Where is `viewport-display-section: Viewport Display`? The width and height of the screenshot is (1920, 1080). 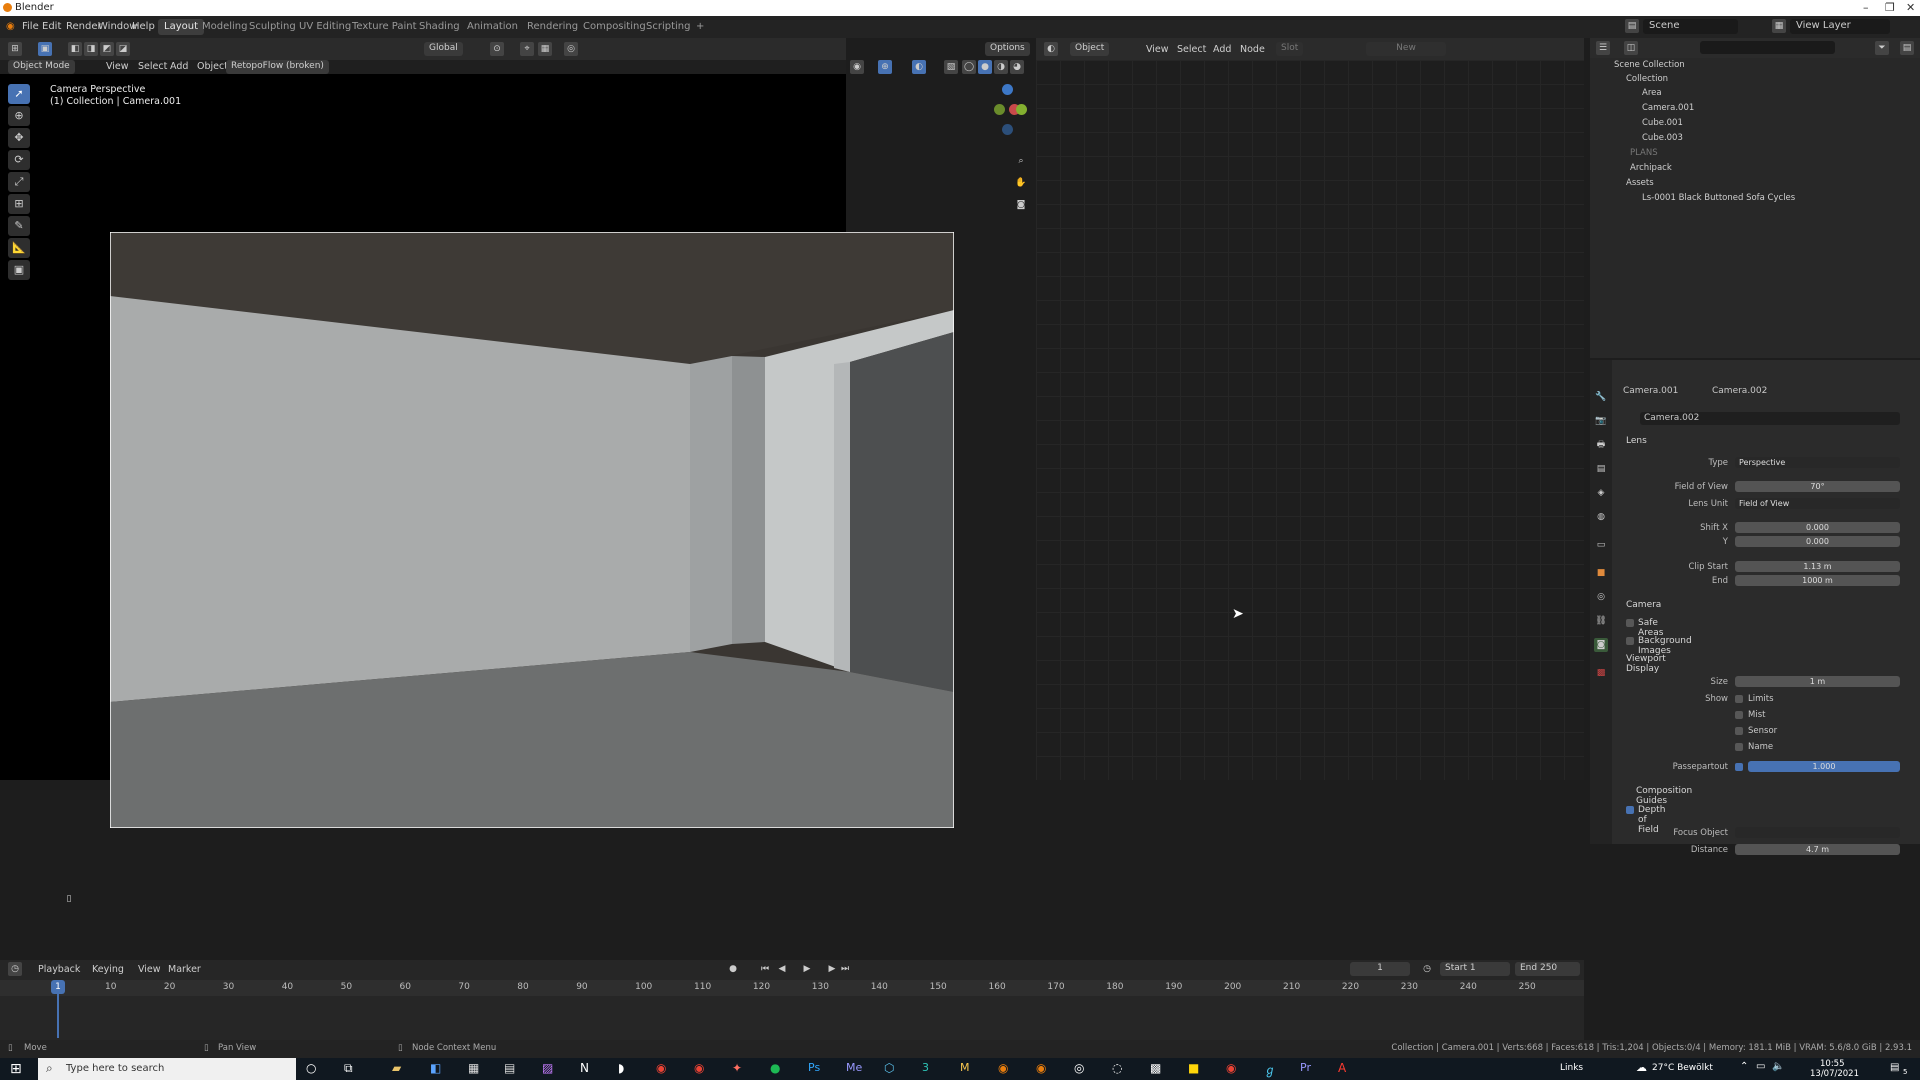 viewport-display-section: Viewport Display is located at coordinates (1646, 664).